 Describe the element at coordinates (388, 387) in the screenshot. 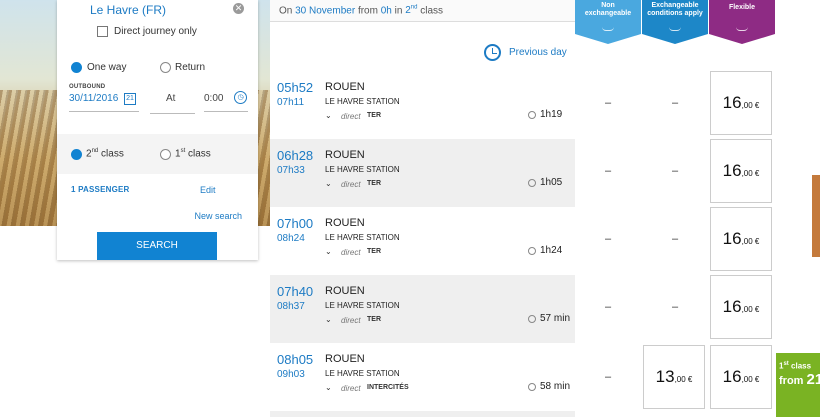

I see `train-type: INTERCITÉS` at that location.